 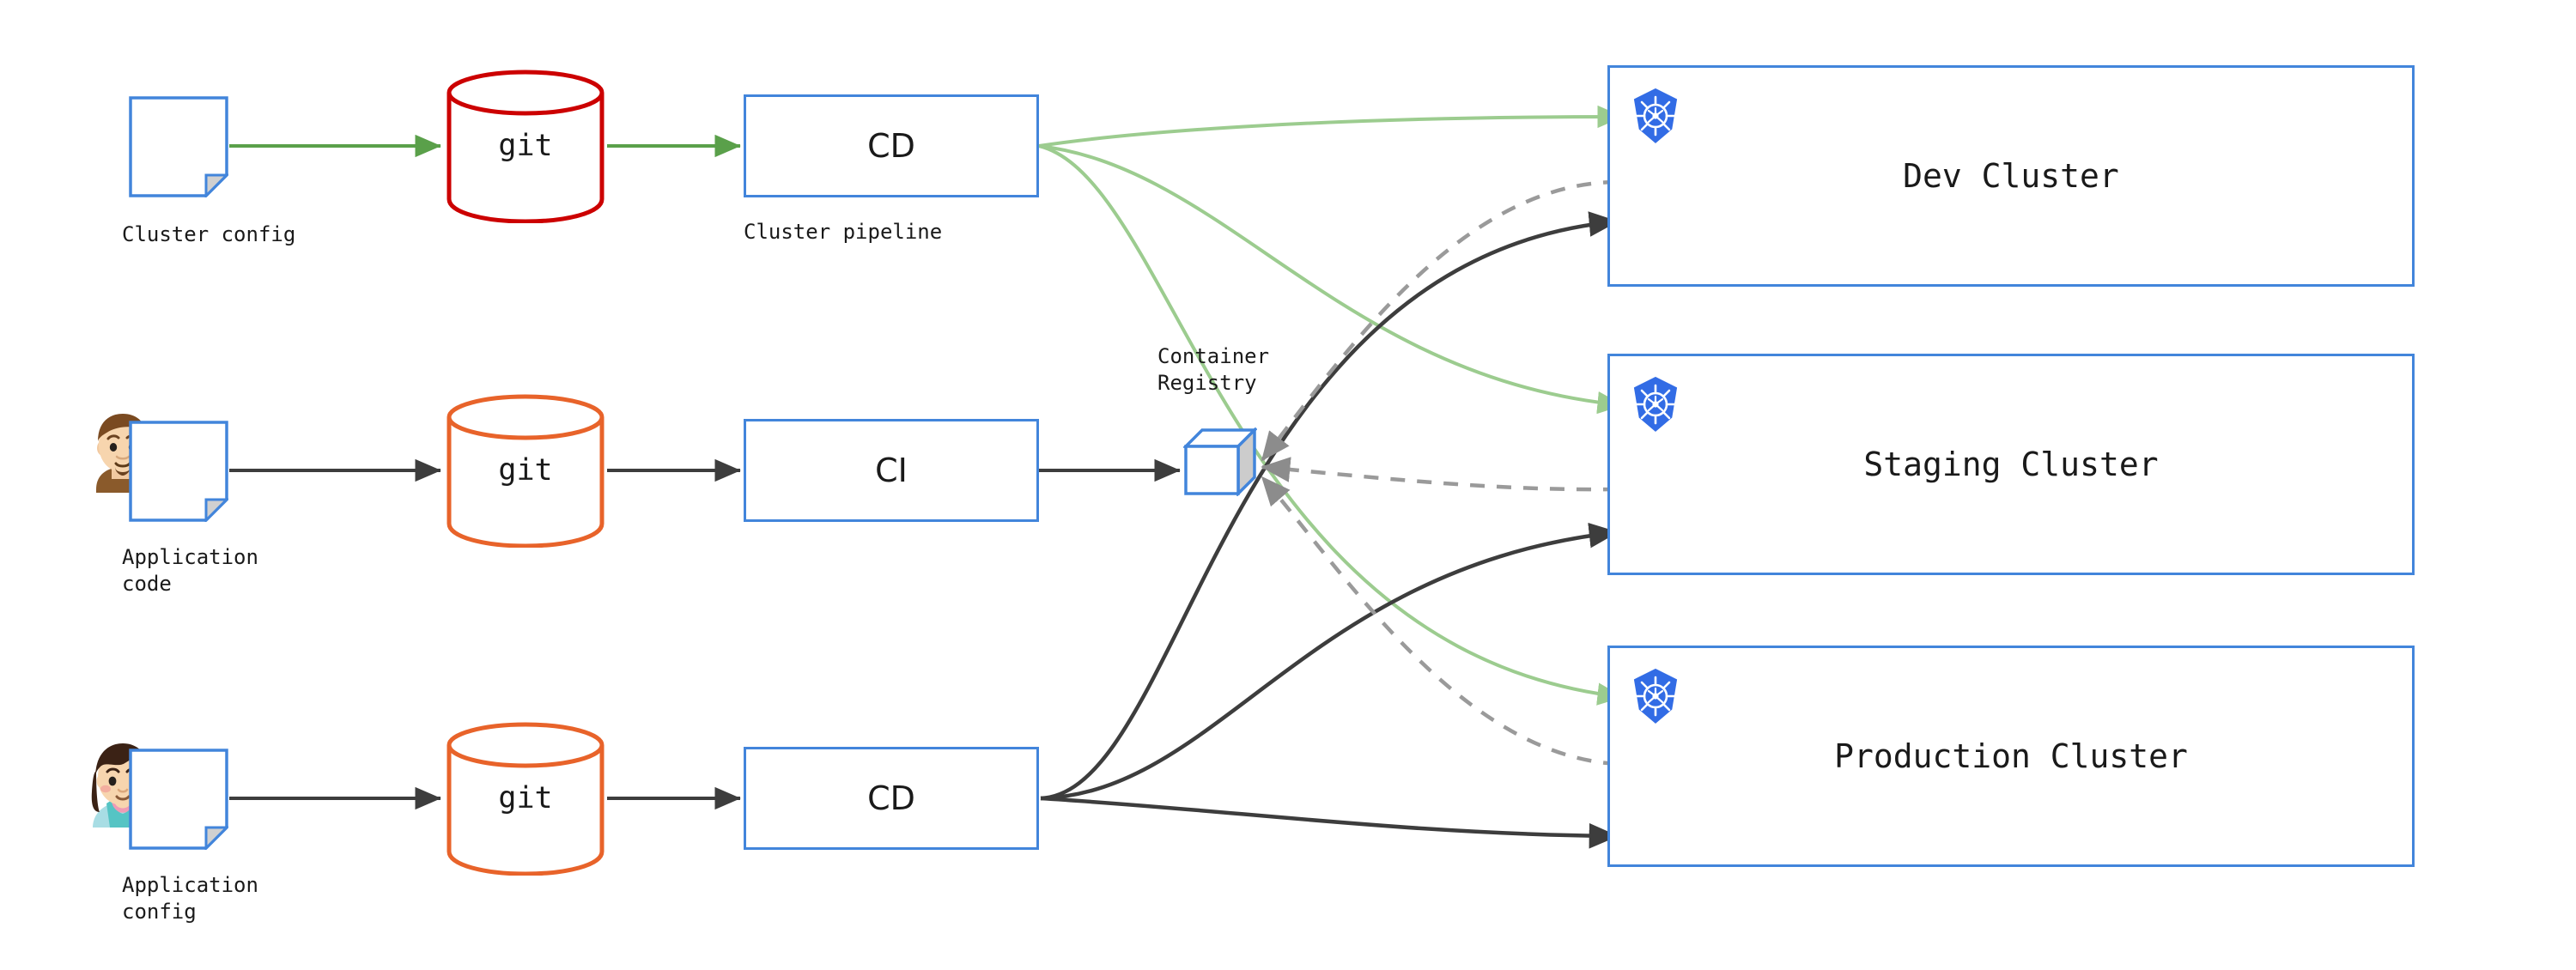 What do you see at coordinates (190, 570) in the screenshot?
I see `application-code-label: Application code` at bounding box center [190, 570].